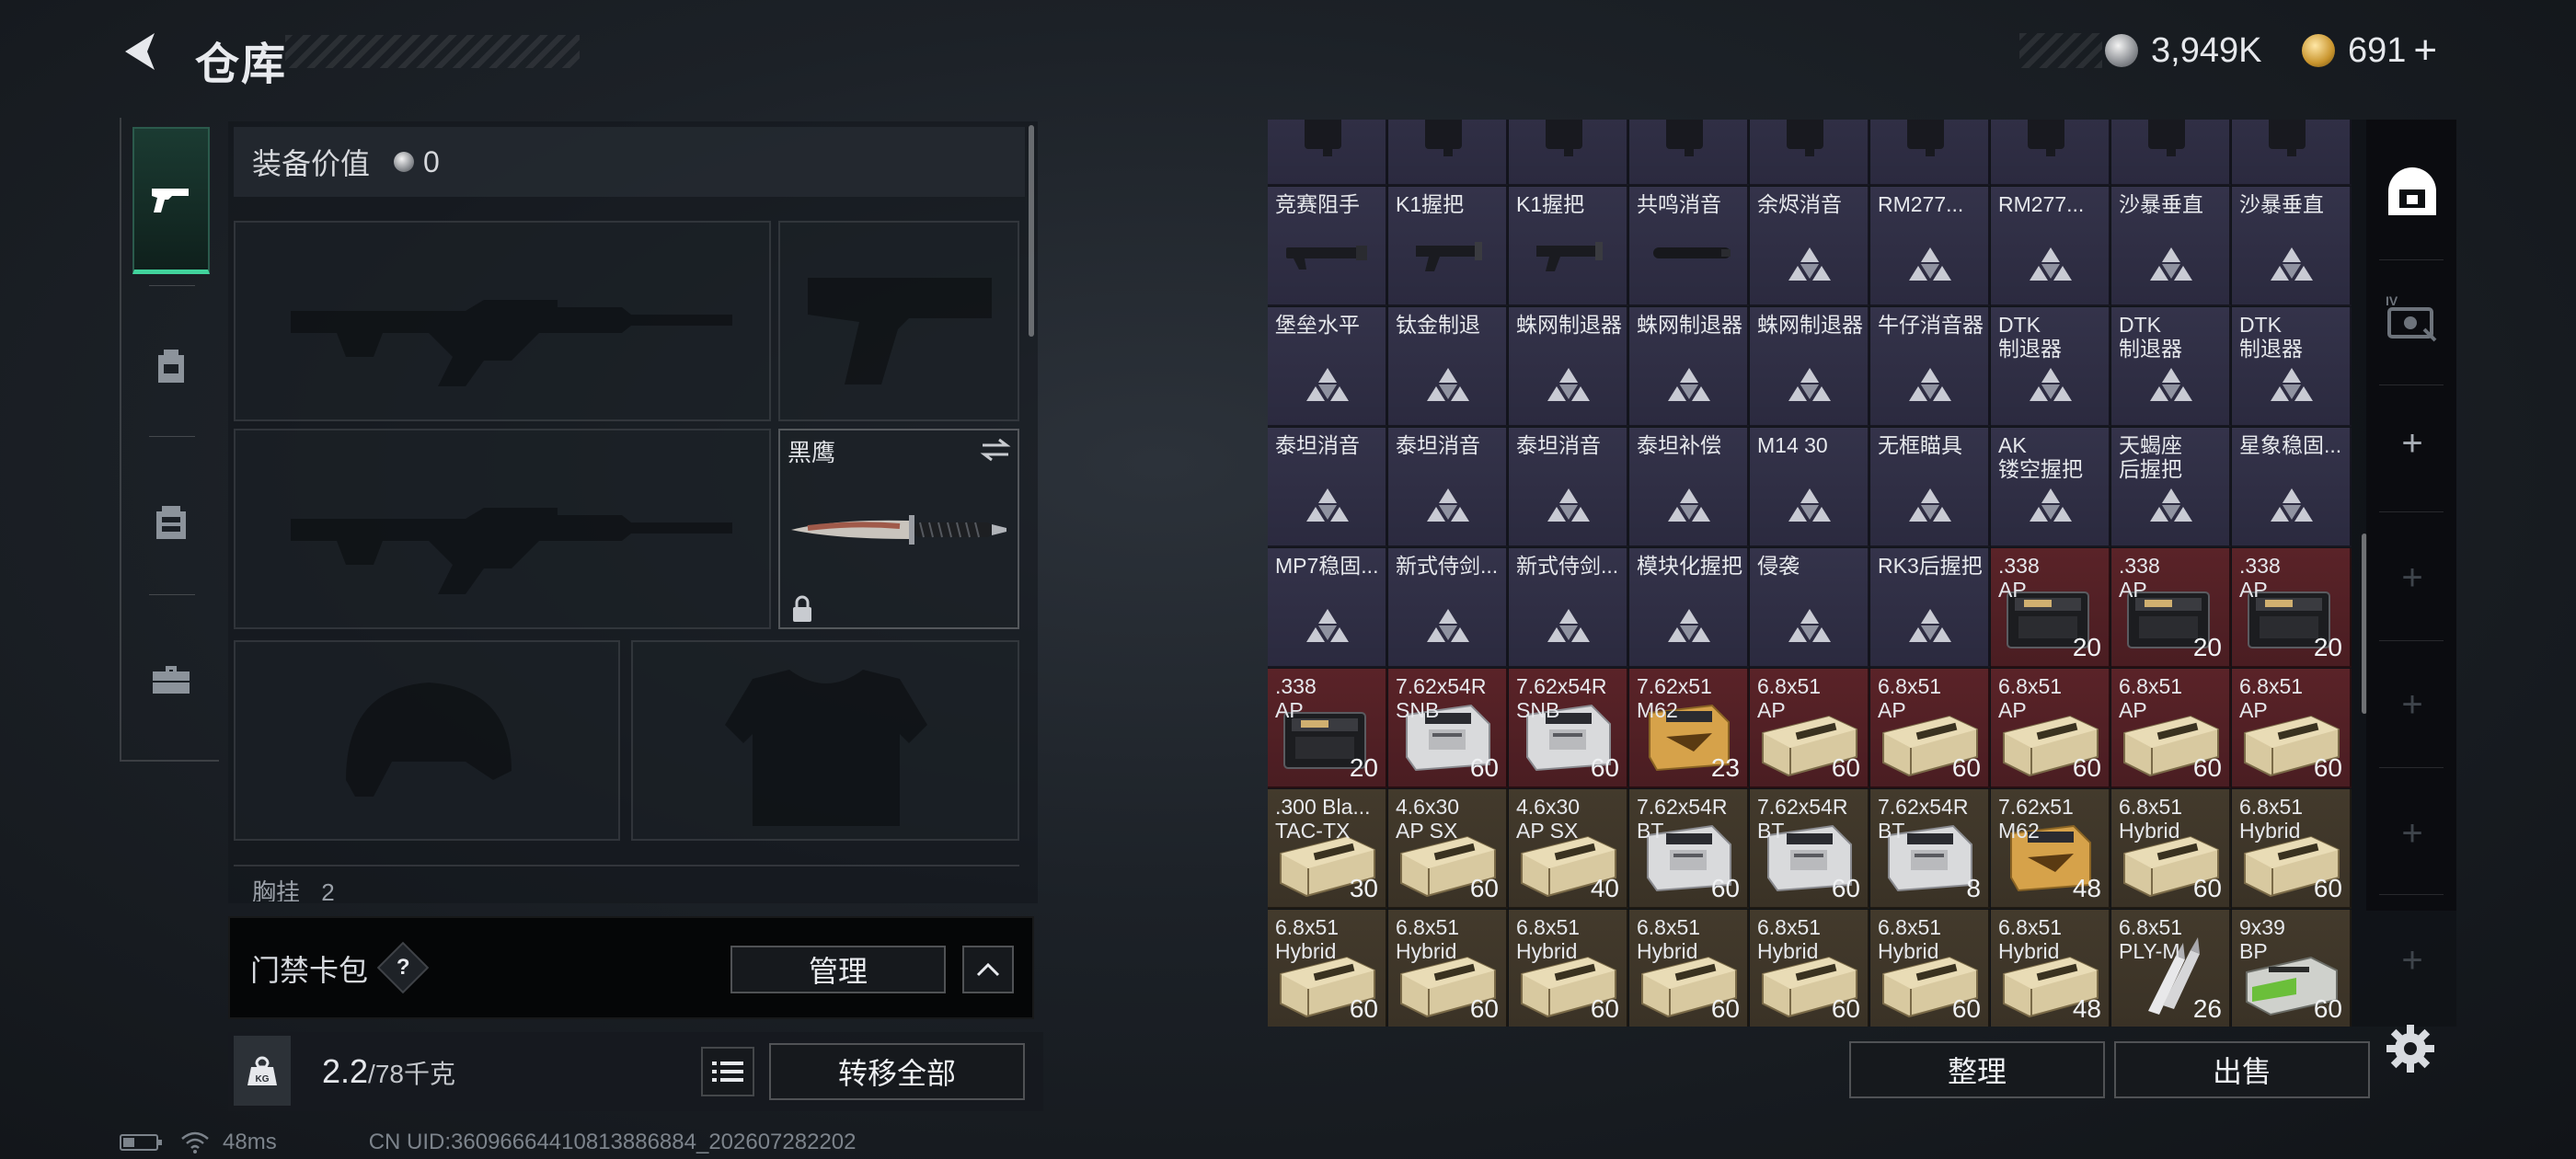  Describe the element at coordinates (825, 740) in the screenshot. I see `body-armor-slot` at that location.